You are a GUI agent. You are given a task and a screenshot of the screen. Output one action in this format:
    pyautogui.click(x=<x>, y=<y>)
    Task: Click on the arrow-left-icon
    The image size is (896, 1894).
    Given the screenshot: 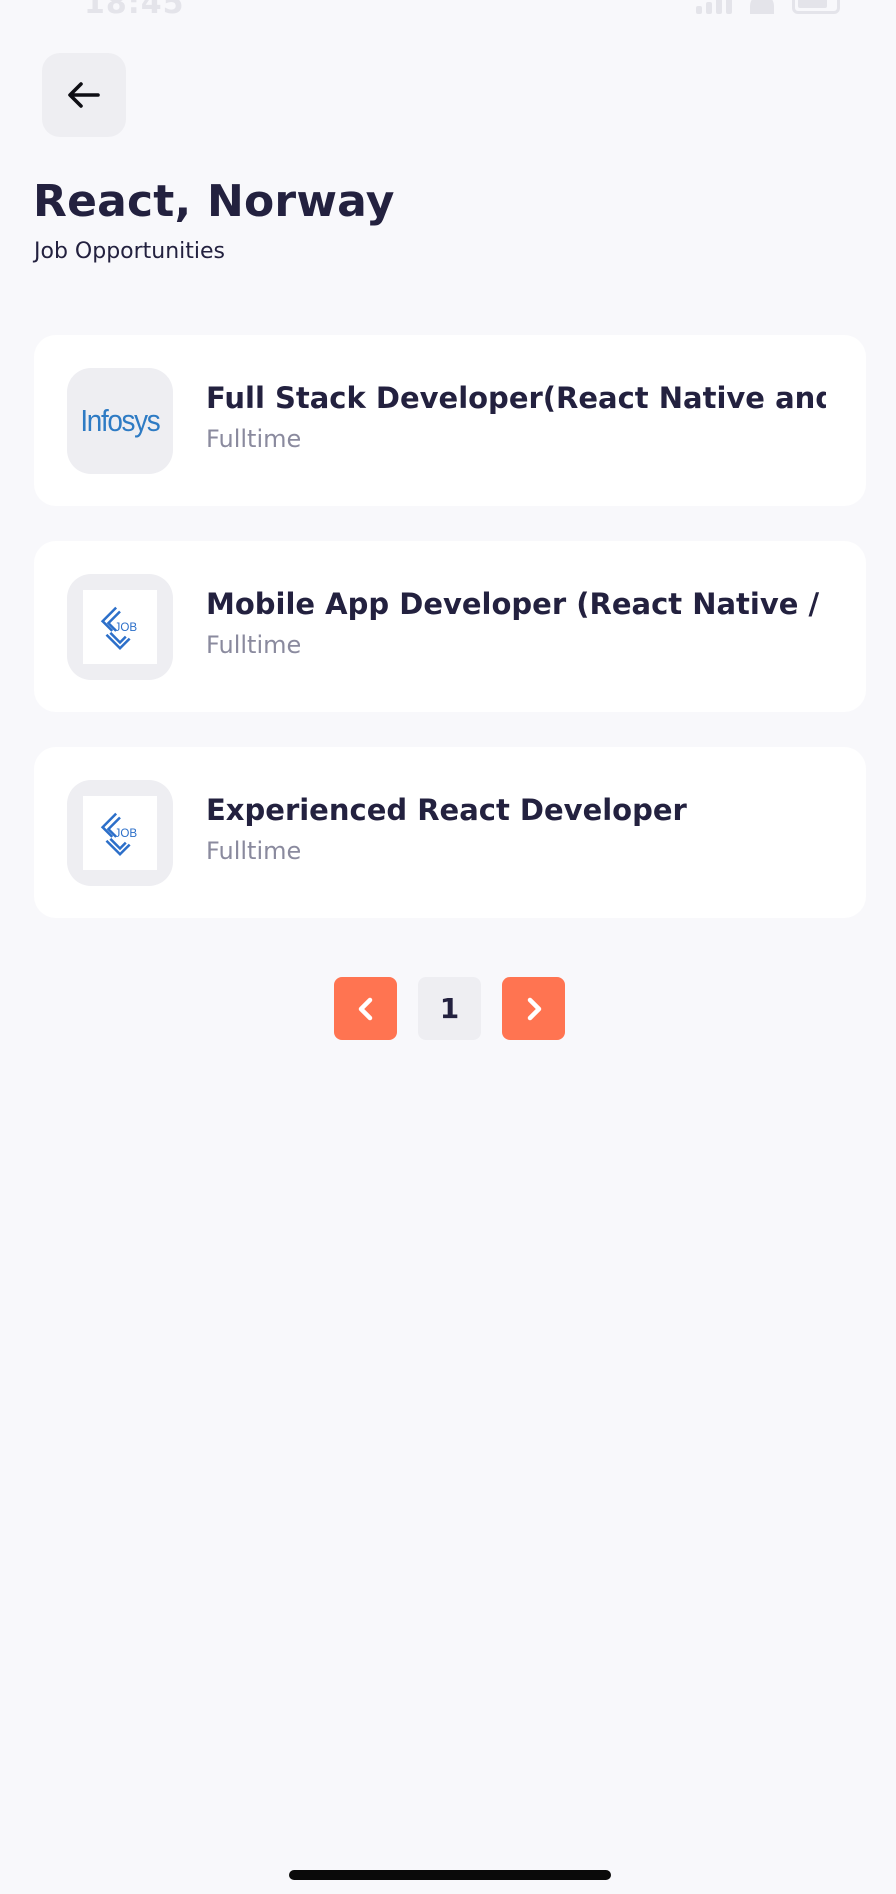 What is the action you would take?
    pyautogui.click(x=84, y=95)
    